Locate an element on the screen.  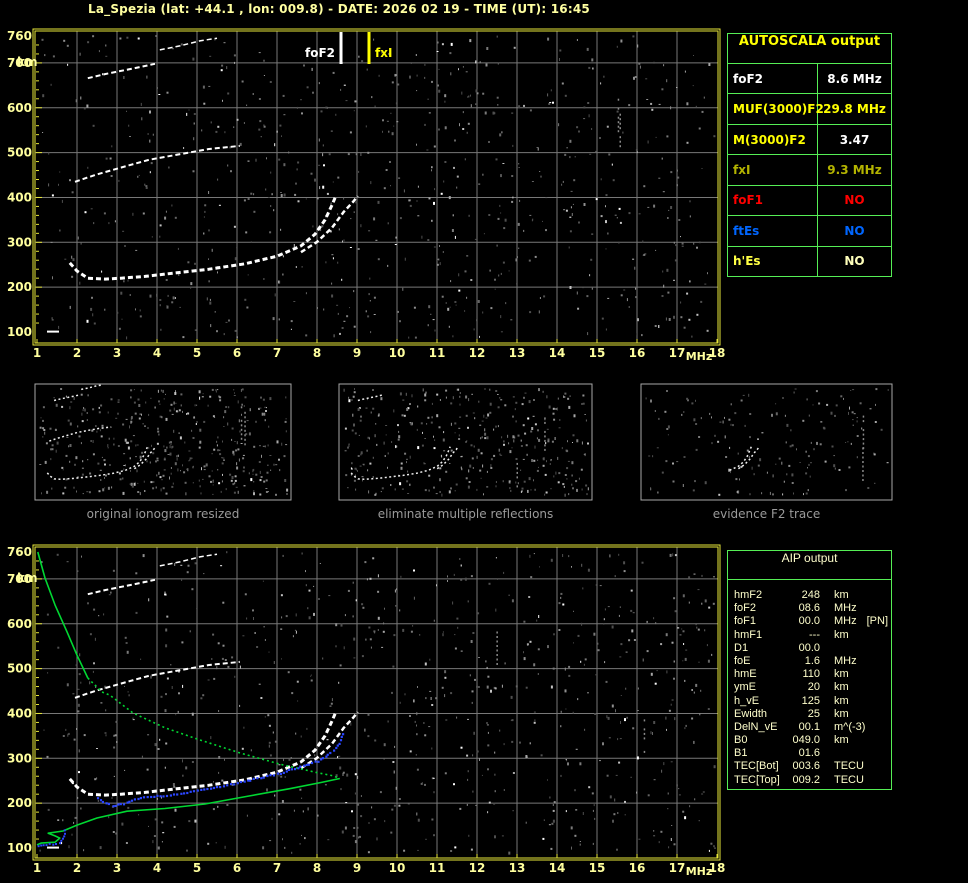
svg-text: 300 is located at coordinates (19, 758).